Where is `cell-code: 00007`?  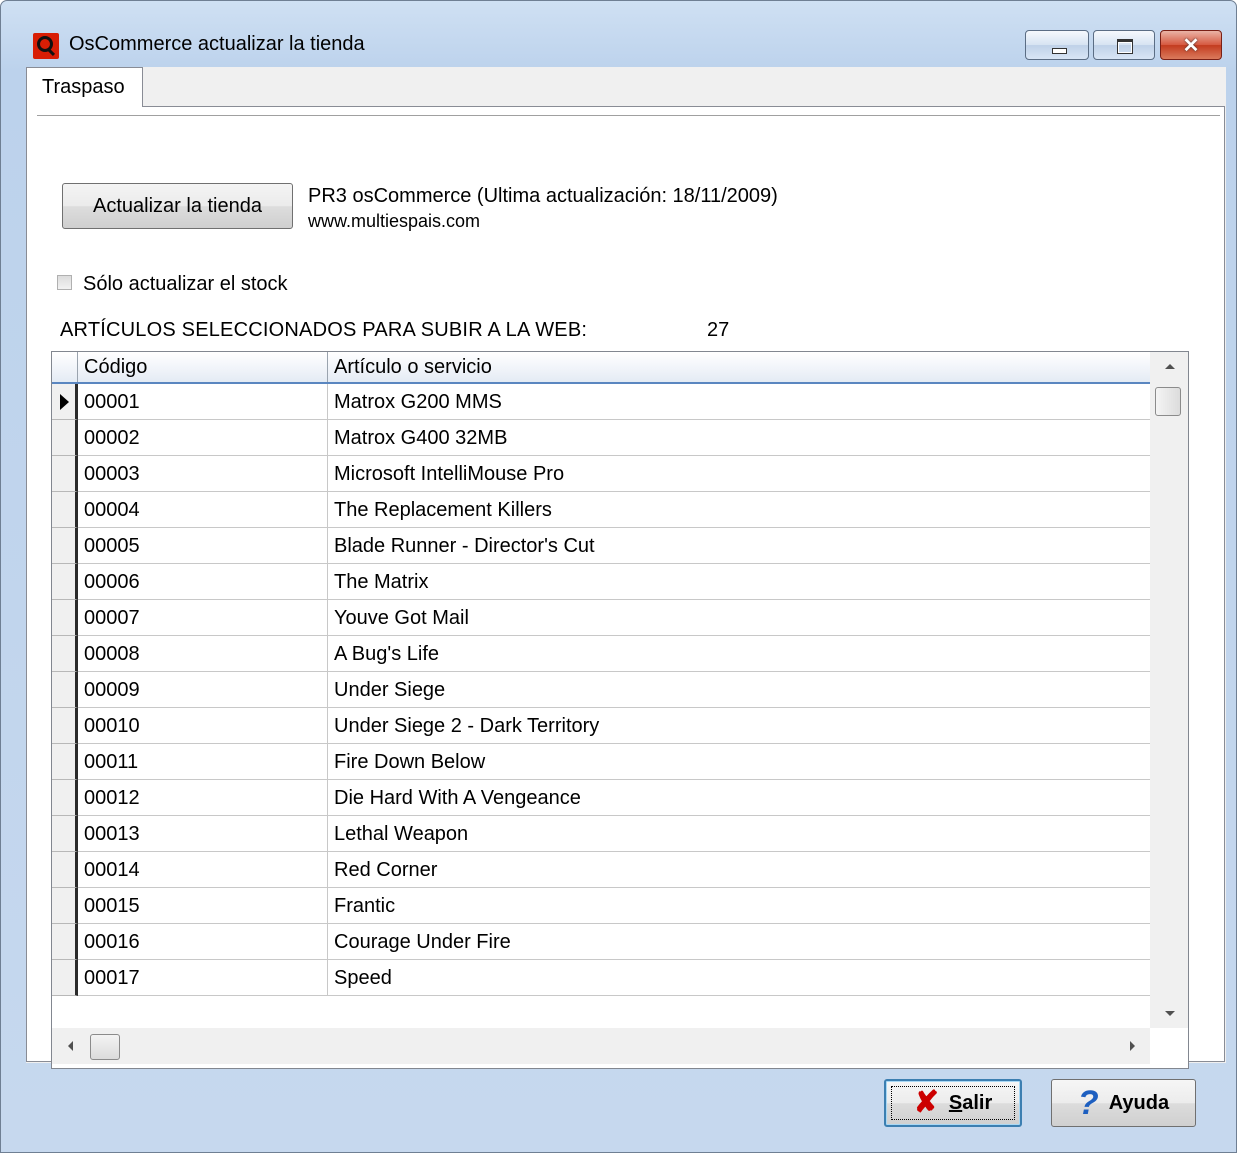
cell-code: 00007 is located at coordinates (203, 618).